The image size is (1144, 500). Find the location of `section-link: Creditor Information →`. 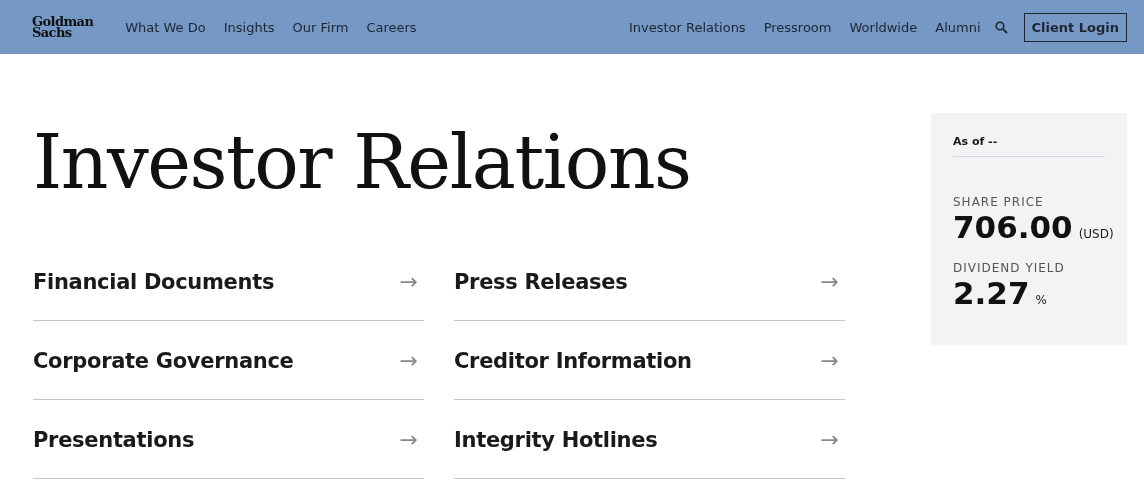

section-link: Creditor Information → is located at coordinates (649, 361).